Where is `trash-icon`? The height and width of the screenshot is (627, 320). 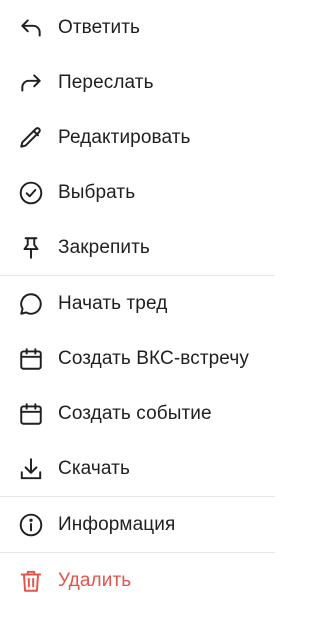
trash-icon is located at coordinates (31, 581).